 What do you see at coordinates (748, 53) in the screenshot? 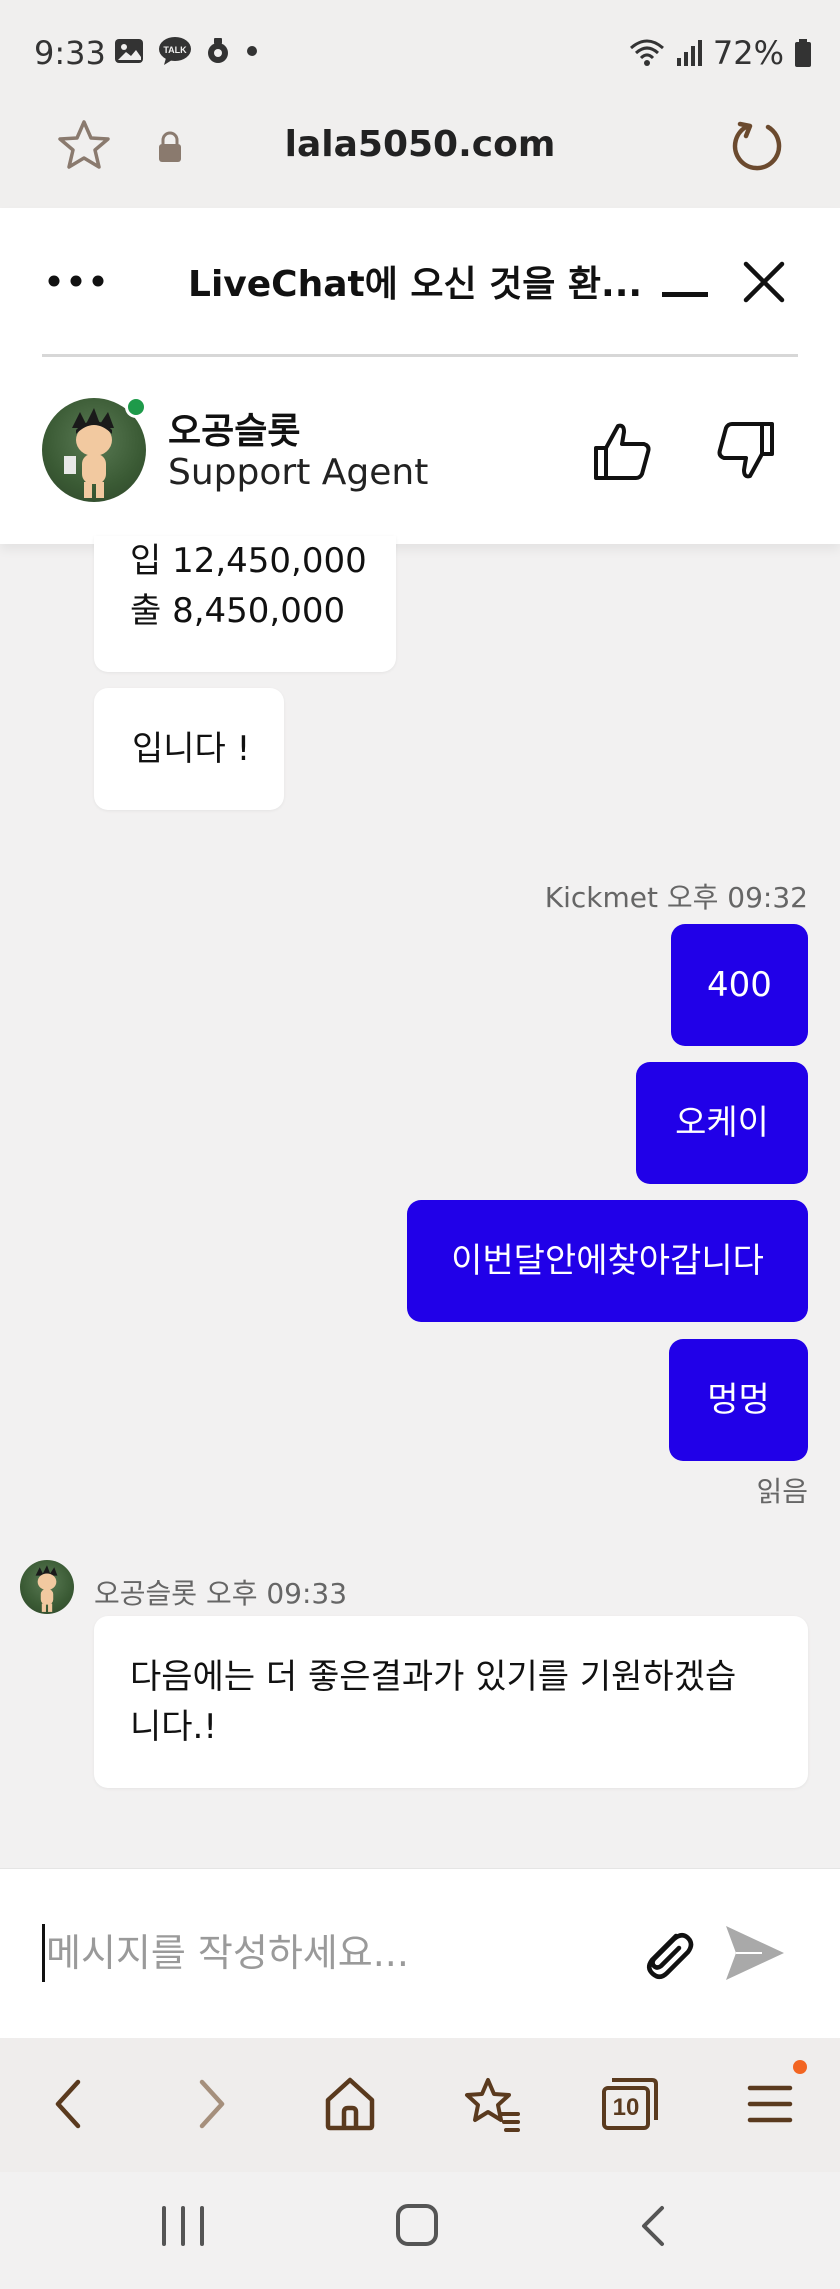
I see `battery-percent: 72%` at bounding box center [748, 53].